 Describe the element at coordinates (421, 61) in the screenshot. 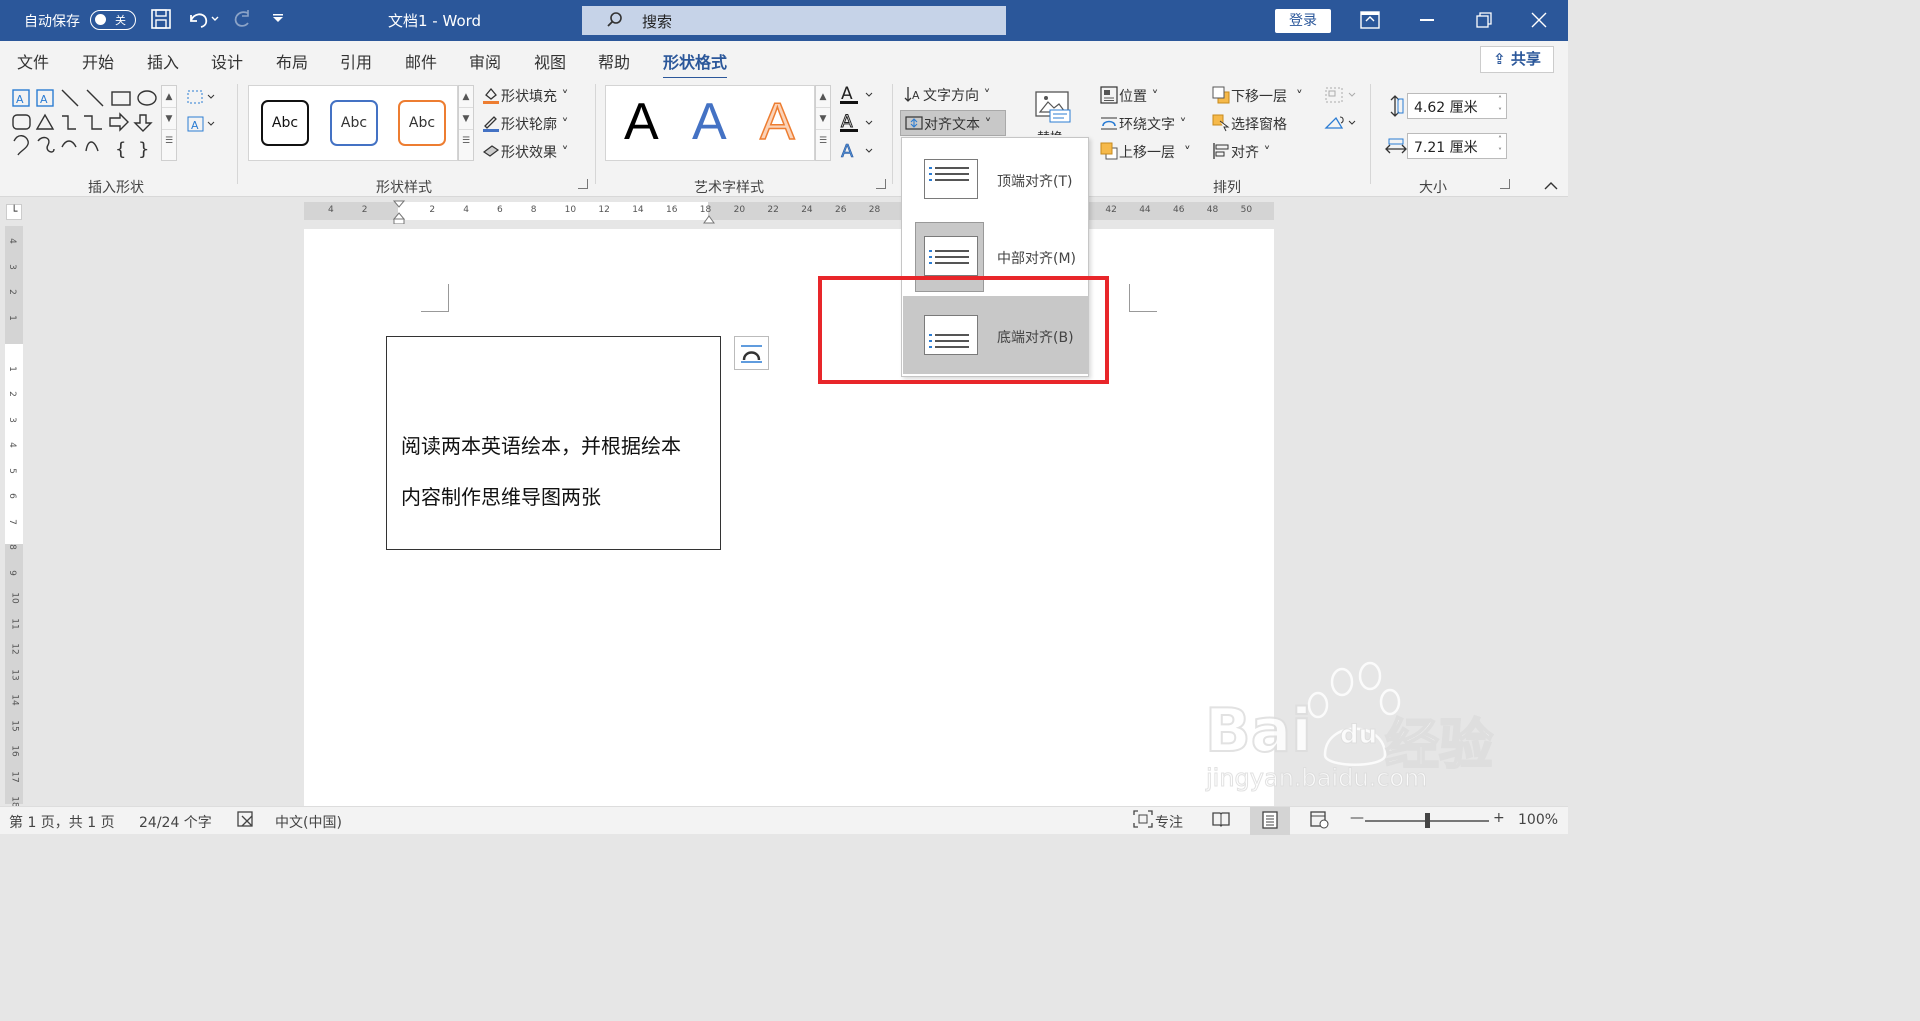

I see `tab-mailings: 邮件` at that location.